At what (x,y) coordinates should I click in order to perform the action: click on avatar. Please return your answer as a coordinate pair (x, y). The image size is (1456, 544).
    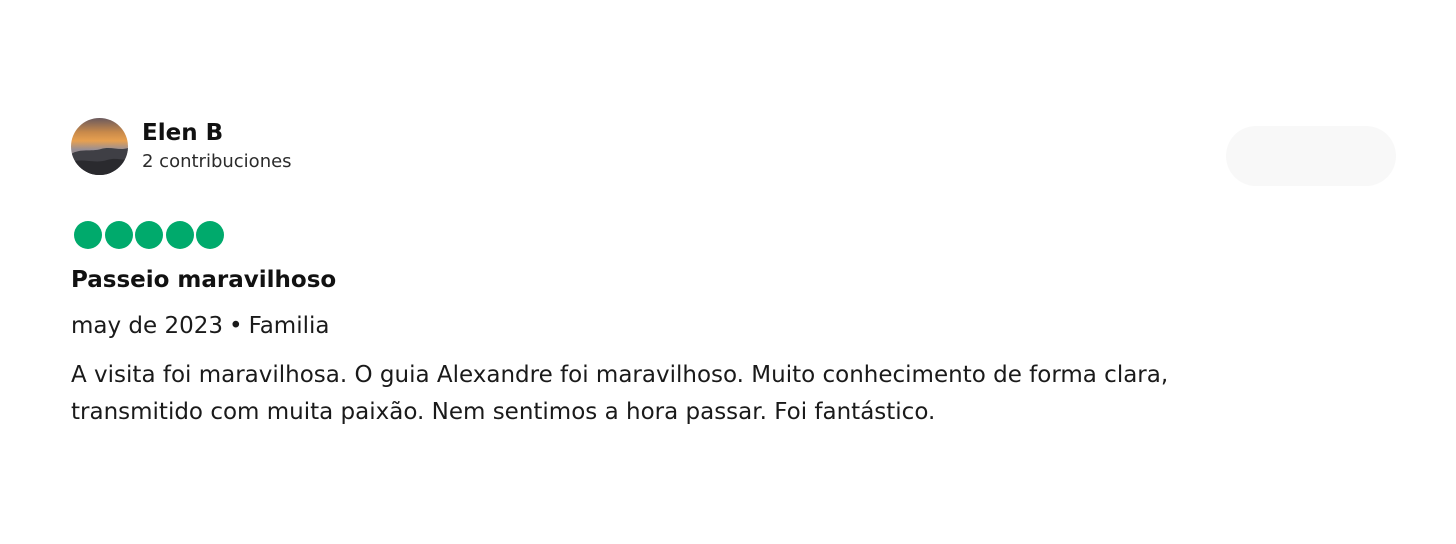
    Looking at the image, I should click on (99, 146).